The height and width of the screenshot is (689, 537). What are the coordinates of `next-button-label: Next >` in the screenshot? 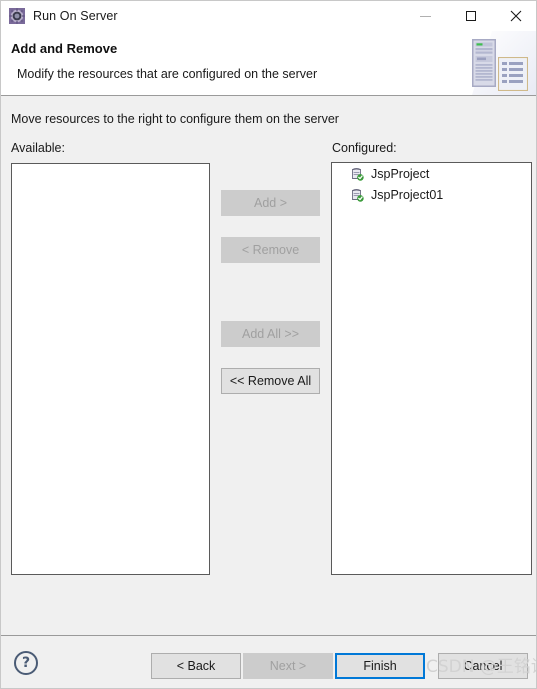 It's located at (288, 666).